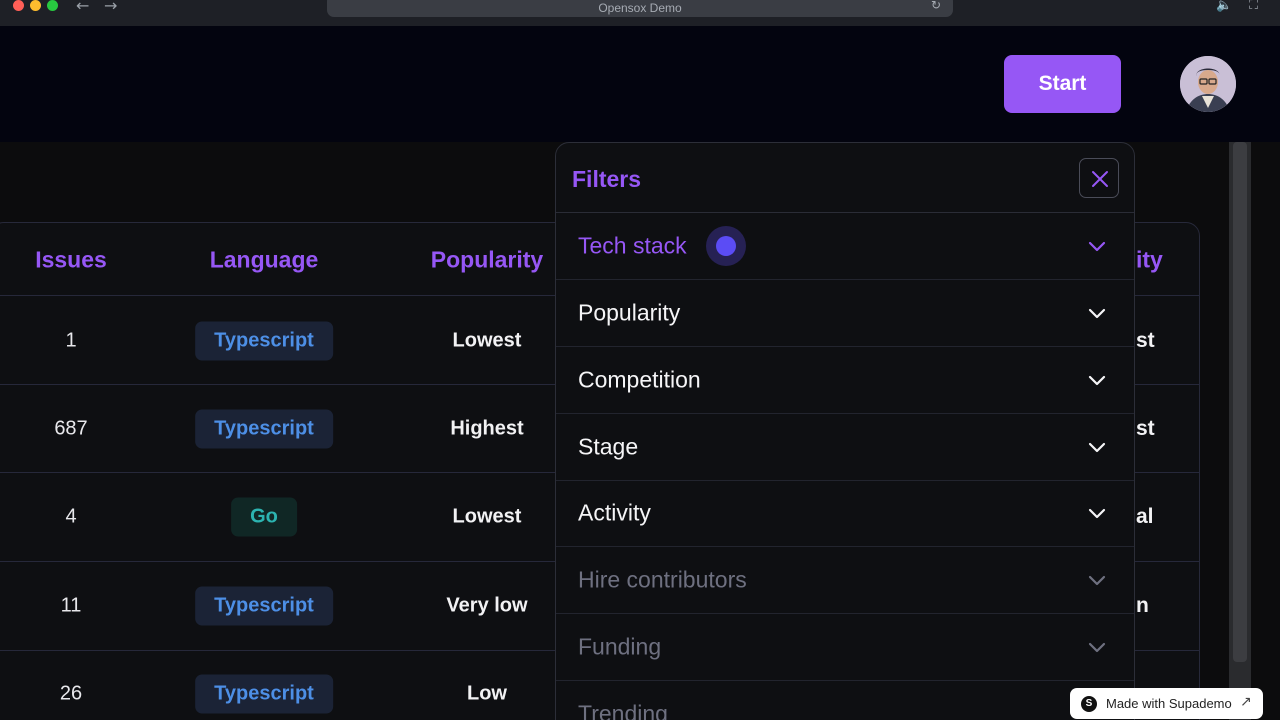  I want to click on issues-count: 4, so click(71, 516).